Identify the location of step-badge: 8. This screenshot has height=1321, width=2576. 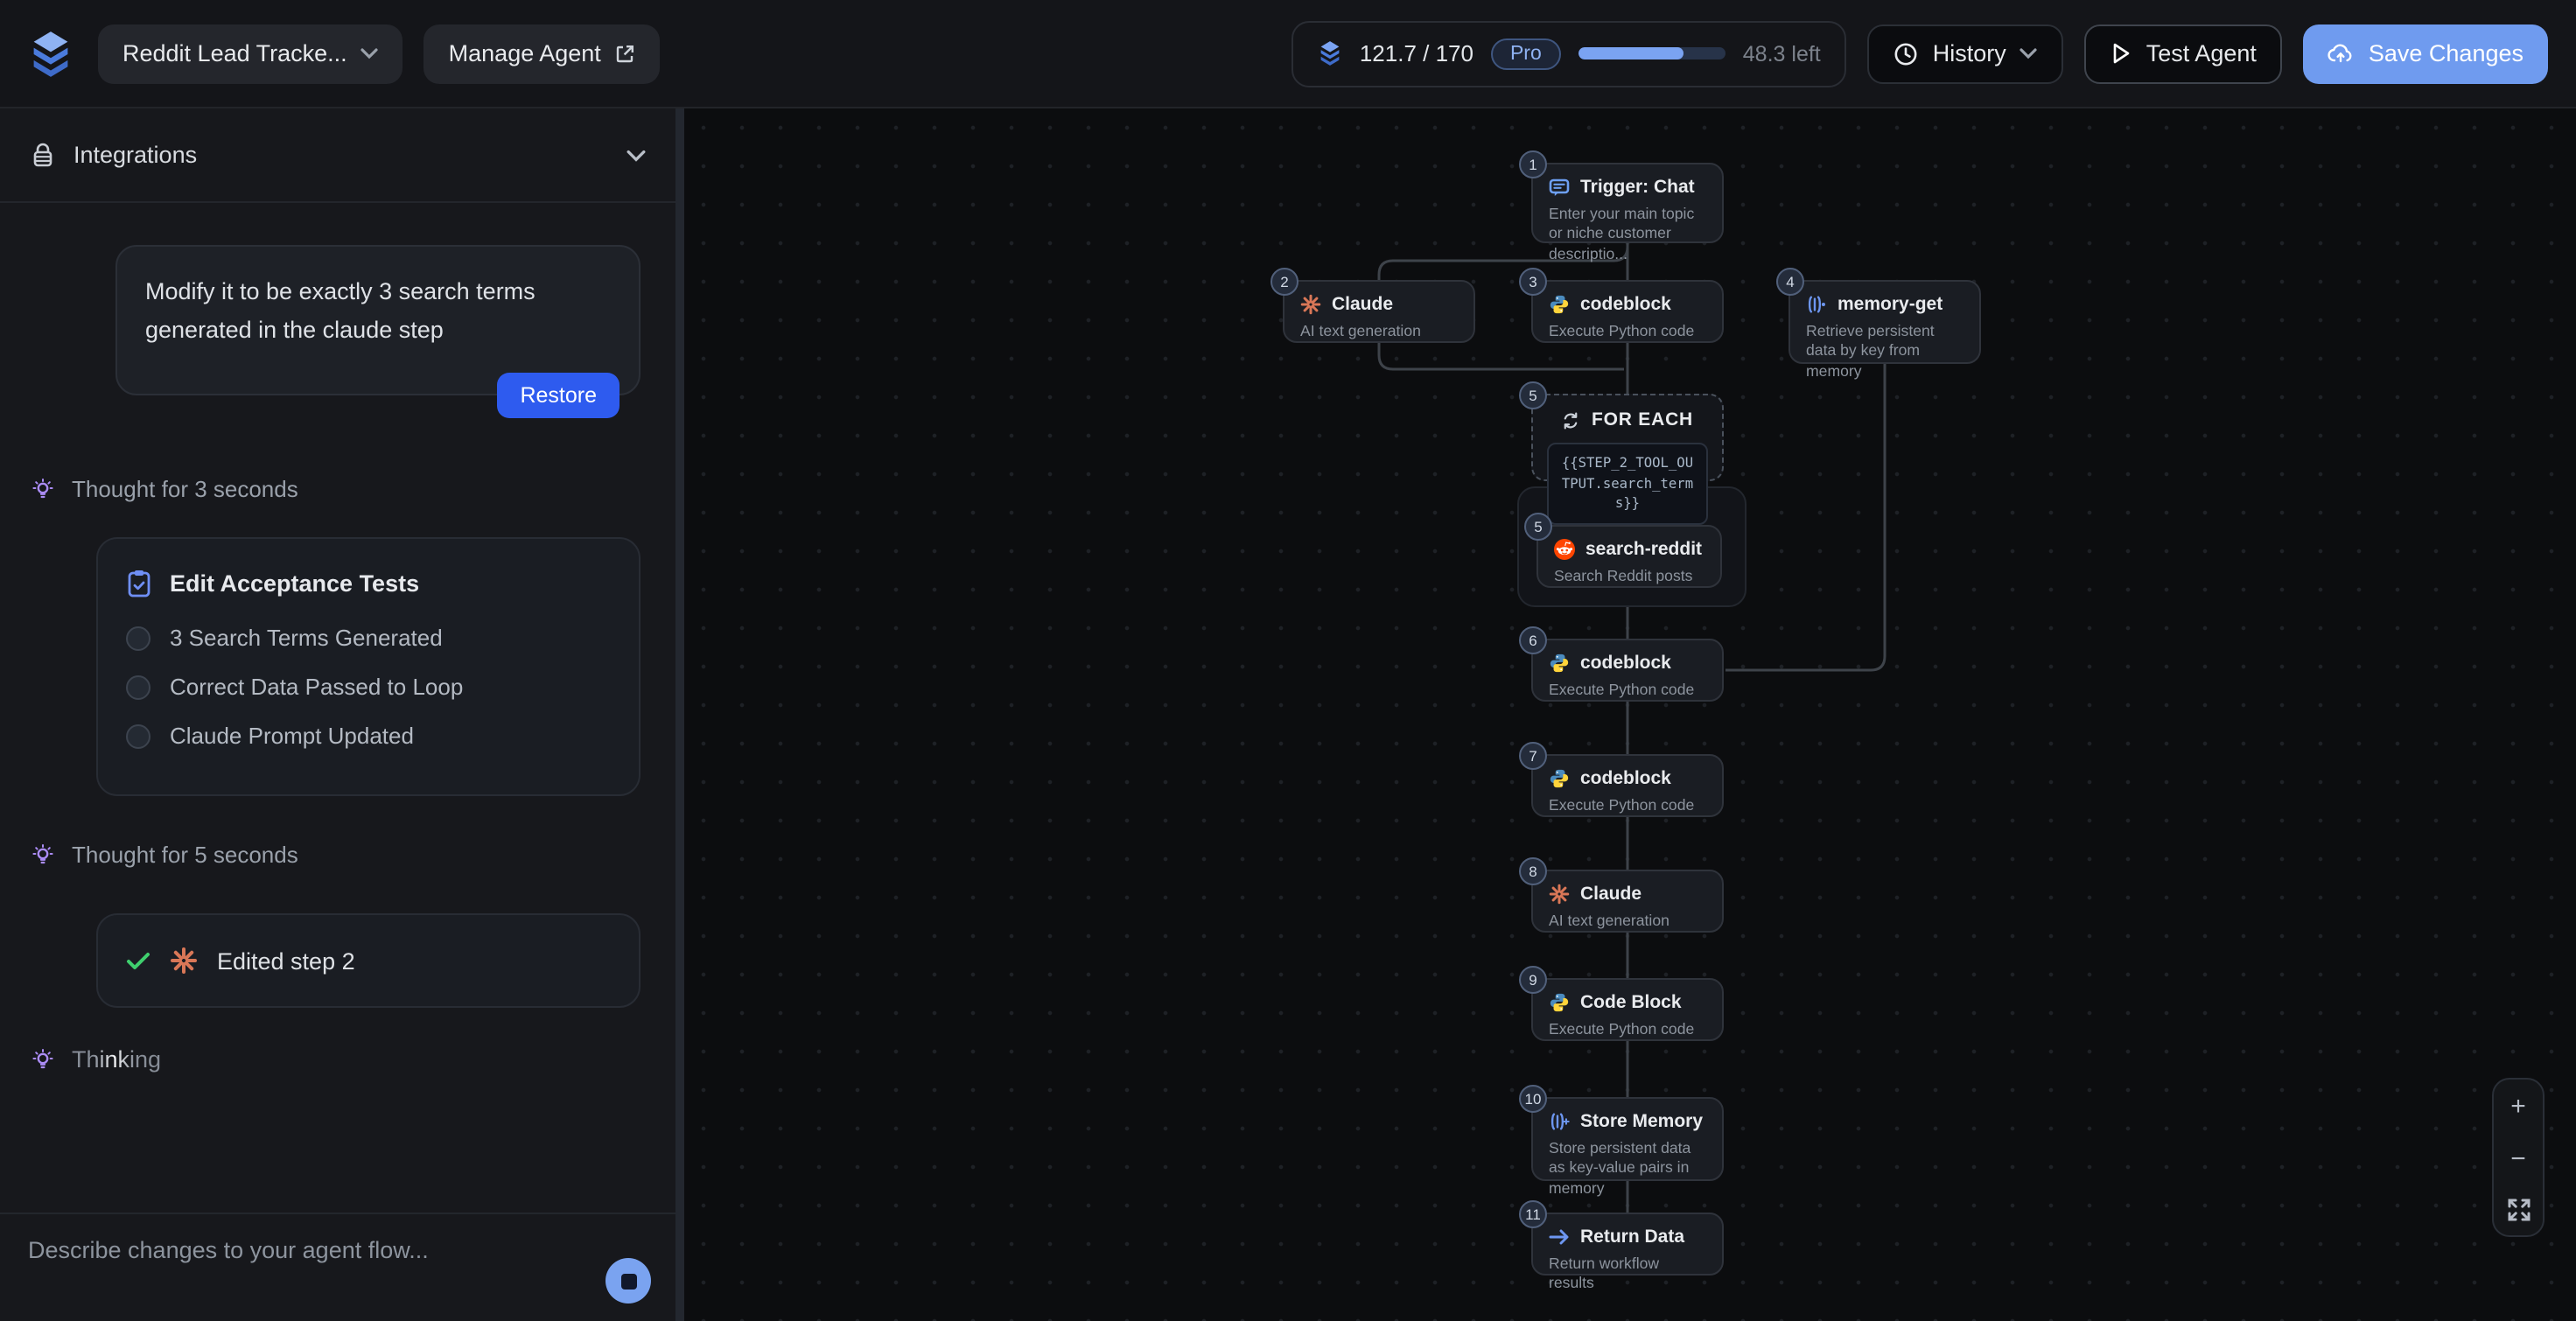
(1533, 871).